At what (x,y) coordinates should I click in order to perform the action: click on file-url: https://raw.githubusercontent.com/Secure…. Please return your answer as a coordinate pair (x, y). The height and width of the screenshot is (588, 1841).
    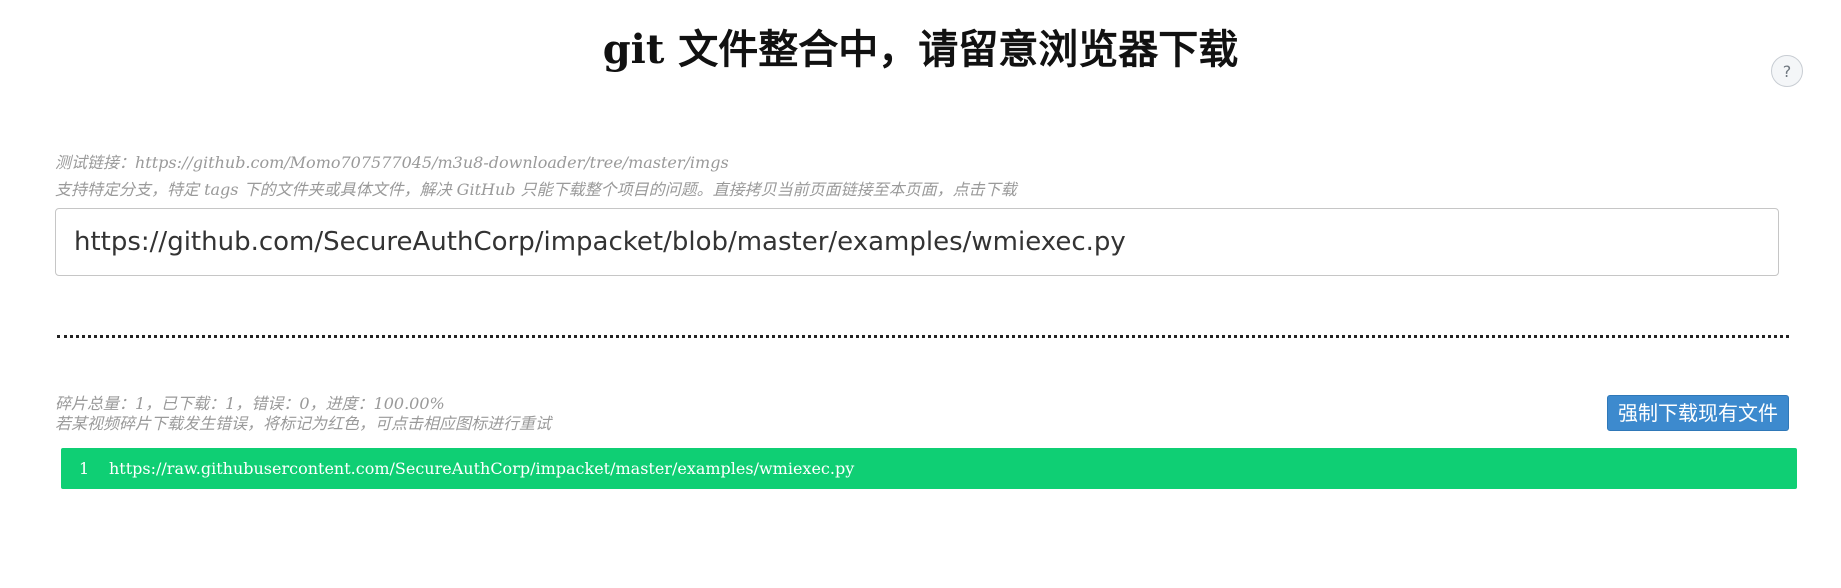
    Looking at the image, I should click on (482, 468).